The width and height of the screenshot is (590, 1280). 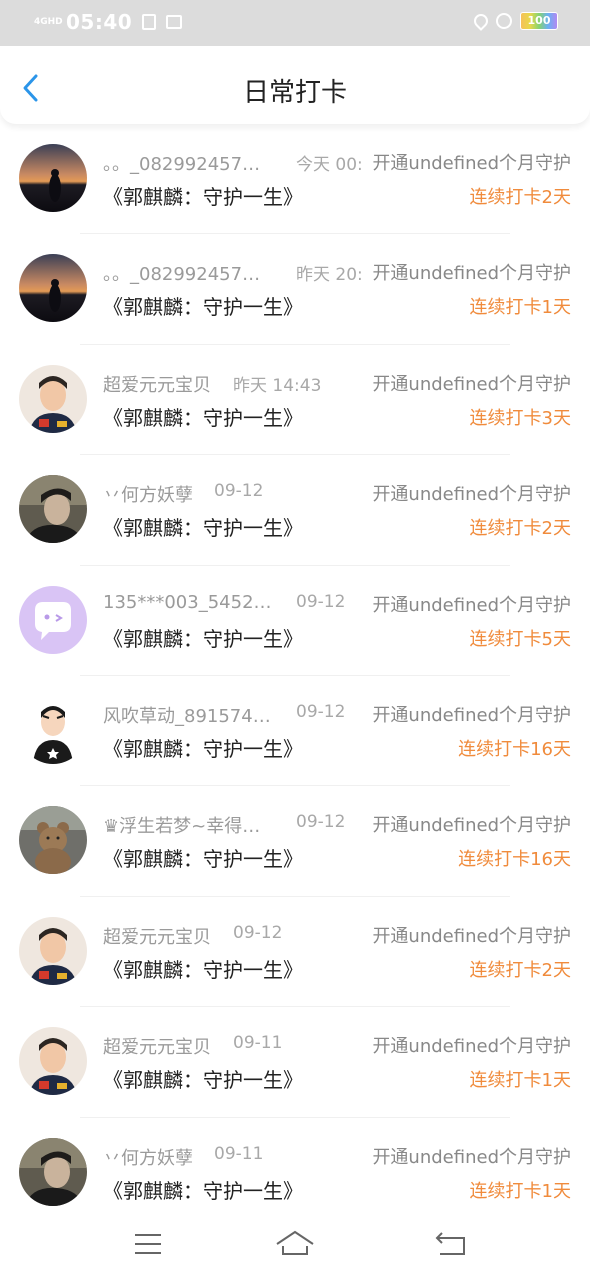 What do you see at coordinates (481, 21) in the screenshot?
I see `location-icon` at bounding box center [481, 21].